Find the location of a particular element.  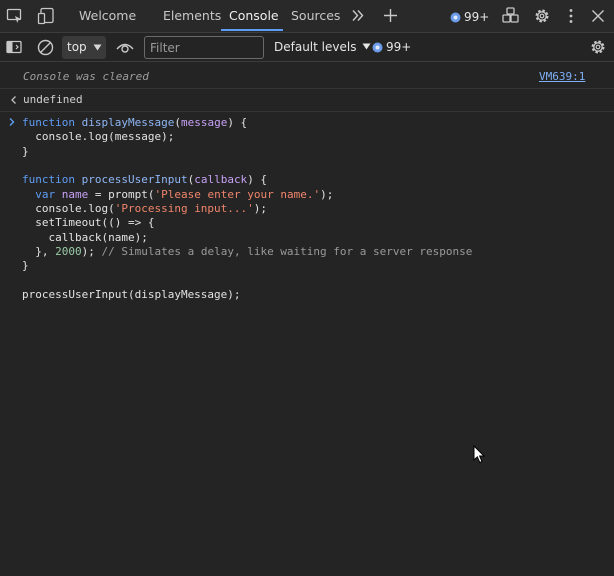

more-options-icon is located at coordinates (571, 16).